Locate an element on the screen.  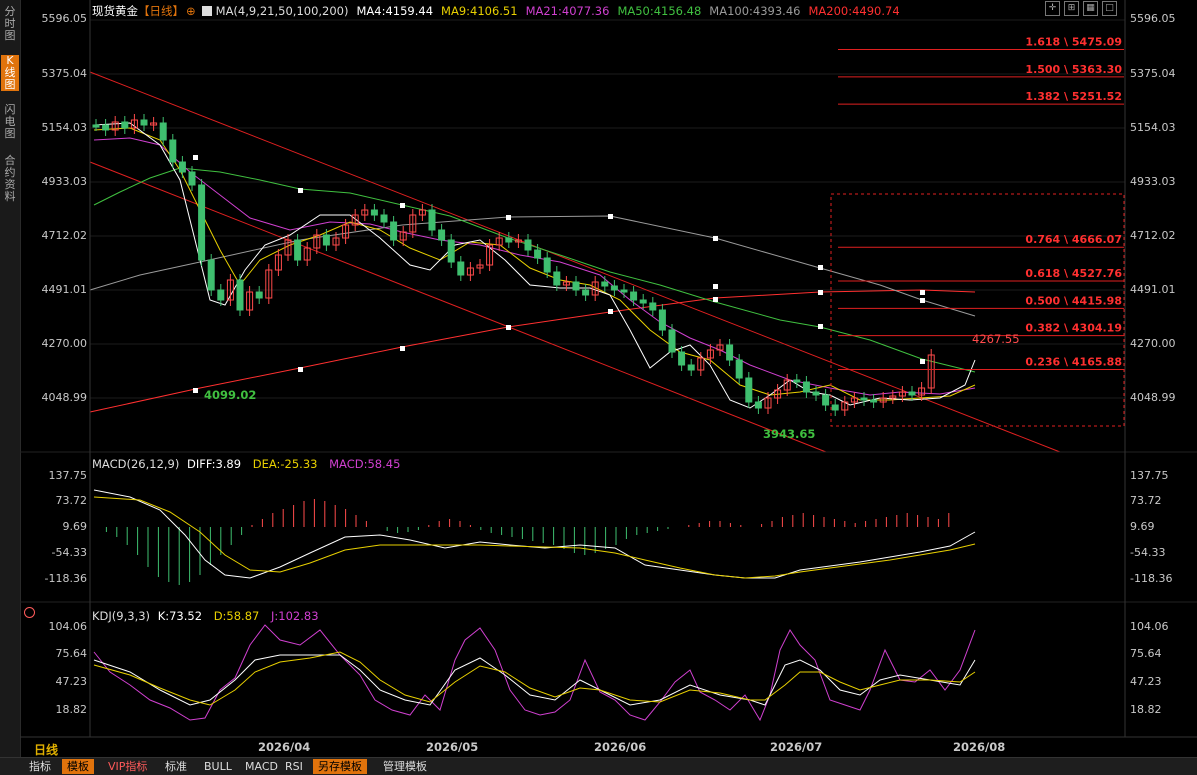
price-label-left: 4712.02 is located at coordinates (64, 235).